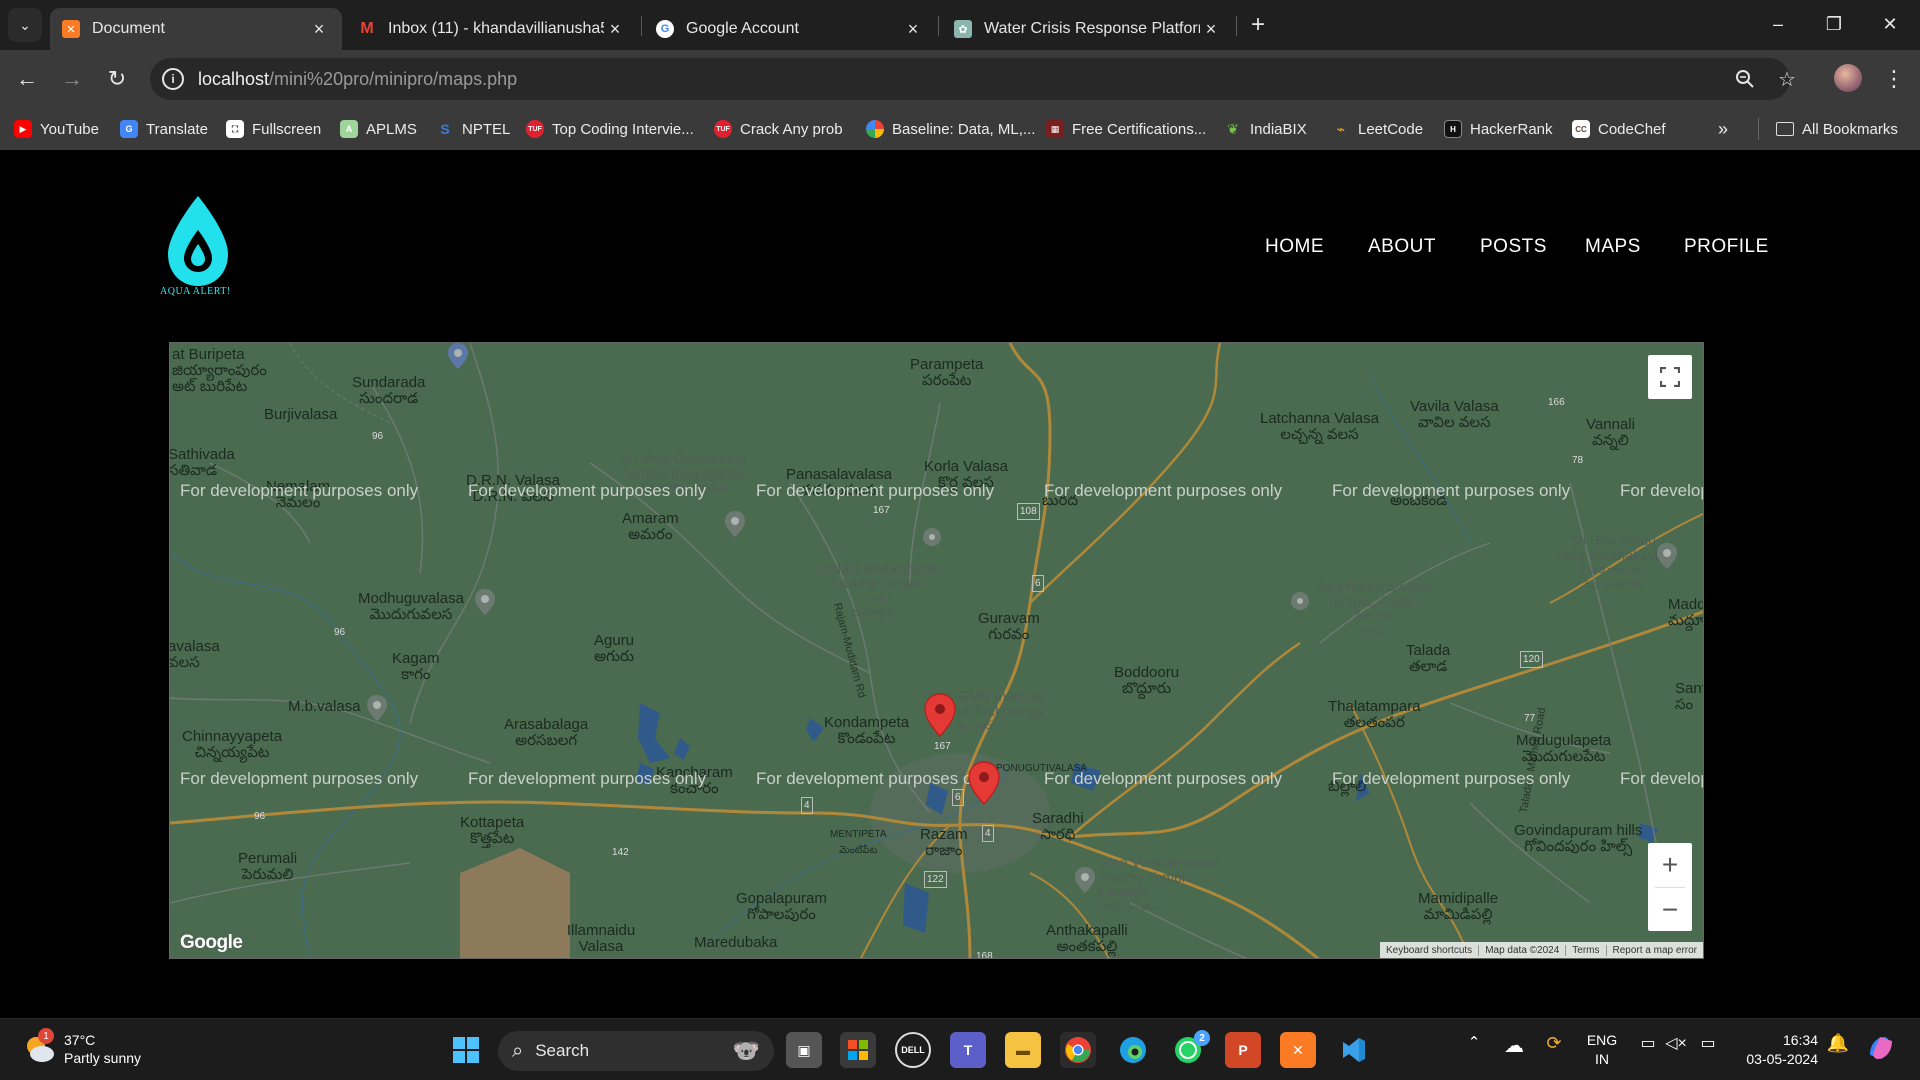 Image resolution: width=1920 pixels, height=1080 pixels. I want to click on clock: 16:34 03-05-2024, so click(1776, 1050).